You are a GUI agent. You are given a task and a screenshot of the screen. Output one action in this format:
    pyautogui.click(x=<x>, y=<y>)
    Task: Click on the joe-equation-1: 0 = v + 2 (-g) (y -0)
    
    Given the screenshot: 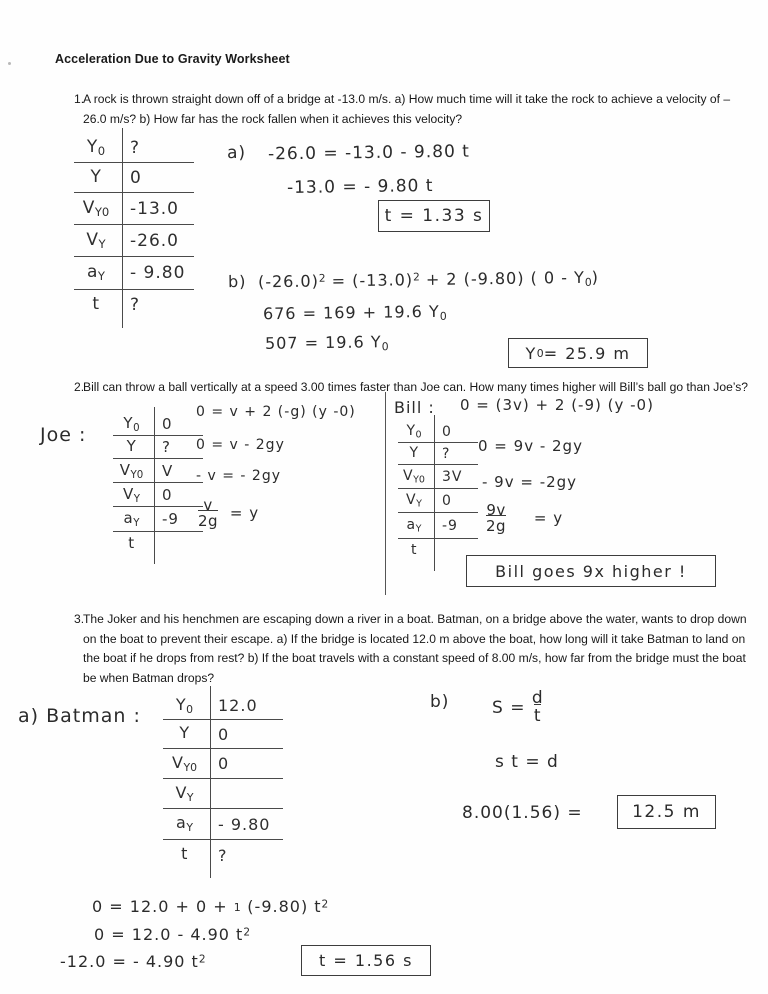 What is the action you would take?
    pyautogui.click(x=276, y=412)
    